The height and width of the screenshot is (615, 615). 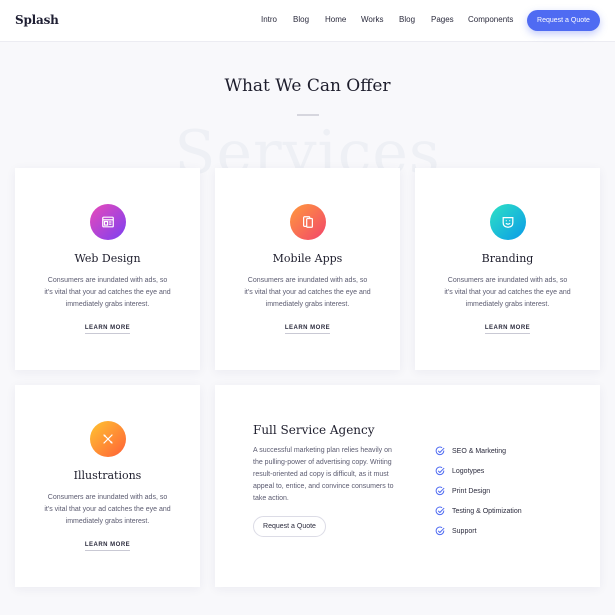 I want to click on agency-title: Full Service Agency, so click(x=314, y=430).